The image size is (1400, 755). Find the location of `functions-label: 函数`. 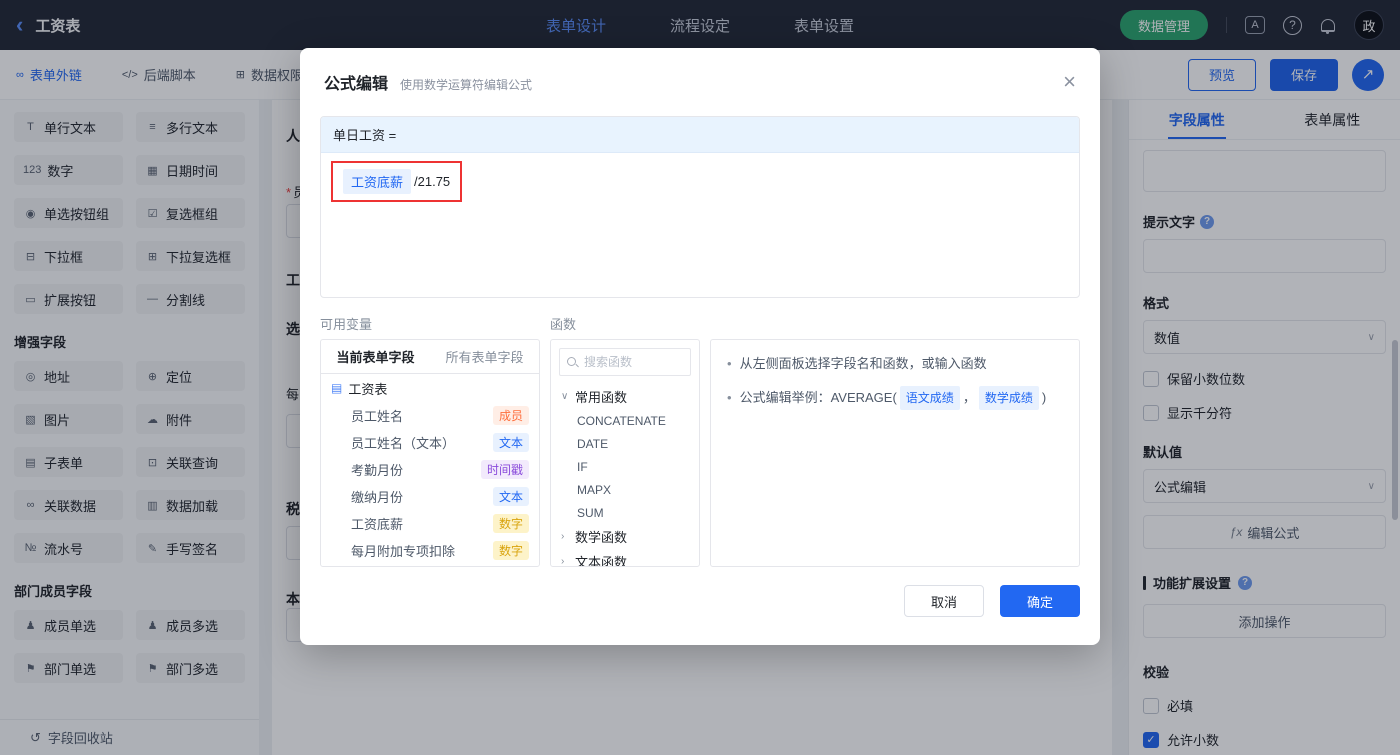

functions-label: 函数 is located at coordinates (563, 324).